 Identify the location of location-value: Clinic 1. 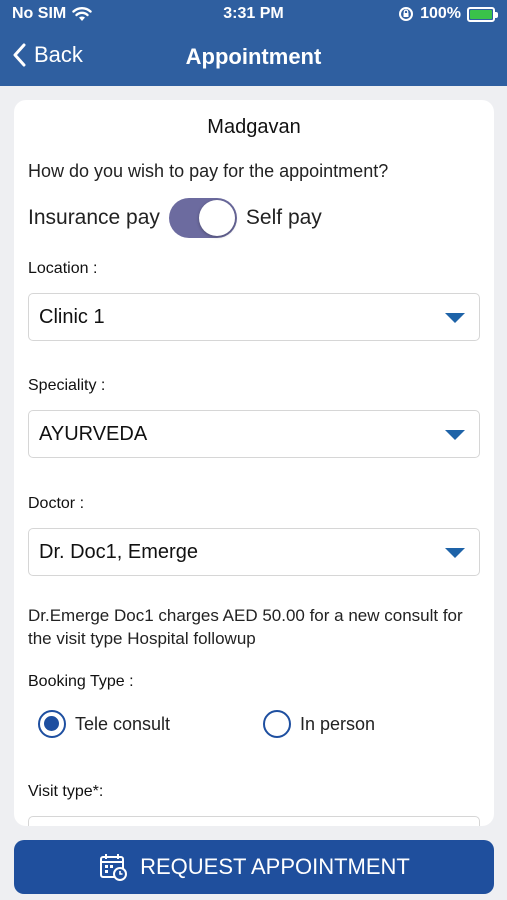
(72, 317).